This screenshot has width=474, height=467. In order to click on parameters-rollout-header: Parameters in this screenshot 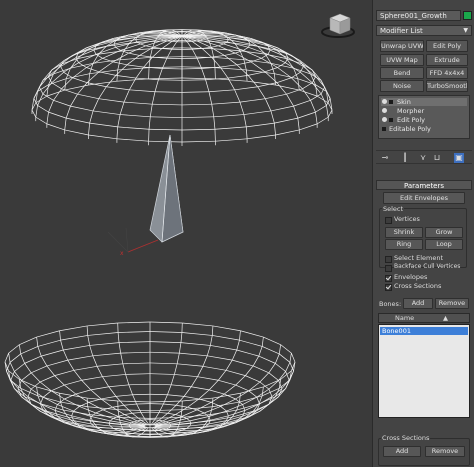, I will do `click(424, 185)`.